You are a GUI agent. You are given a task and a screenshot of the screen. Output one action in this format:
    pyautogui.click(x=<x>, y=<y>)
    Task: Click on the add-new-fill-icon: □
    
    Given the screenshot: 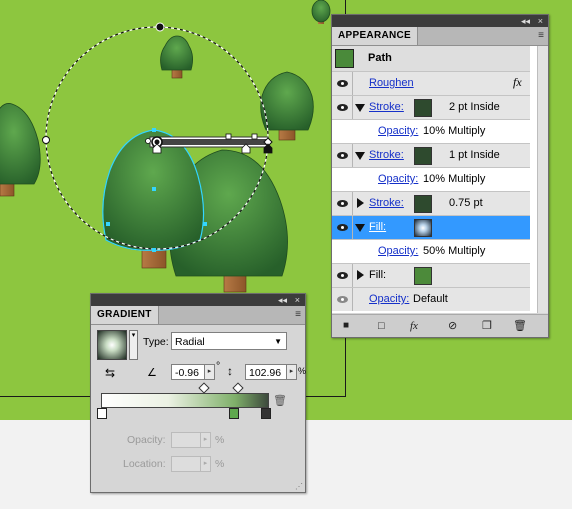 What is the action you would take?
    pyautogui.click(x=381, y=326)
    